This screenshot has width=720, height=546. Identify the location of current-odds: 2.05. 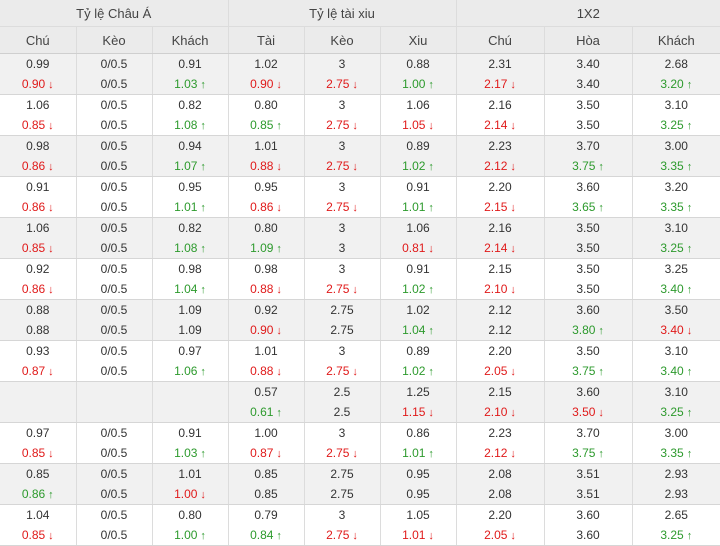
(495, 535).